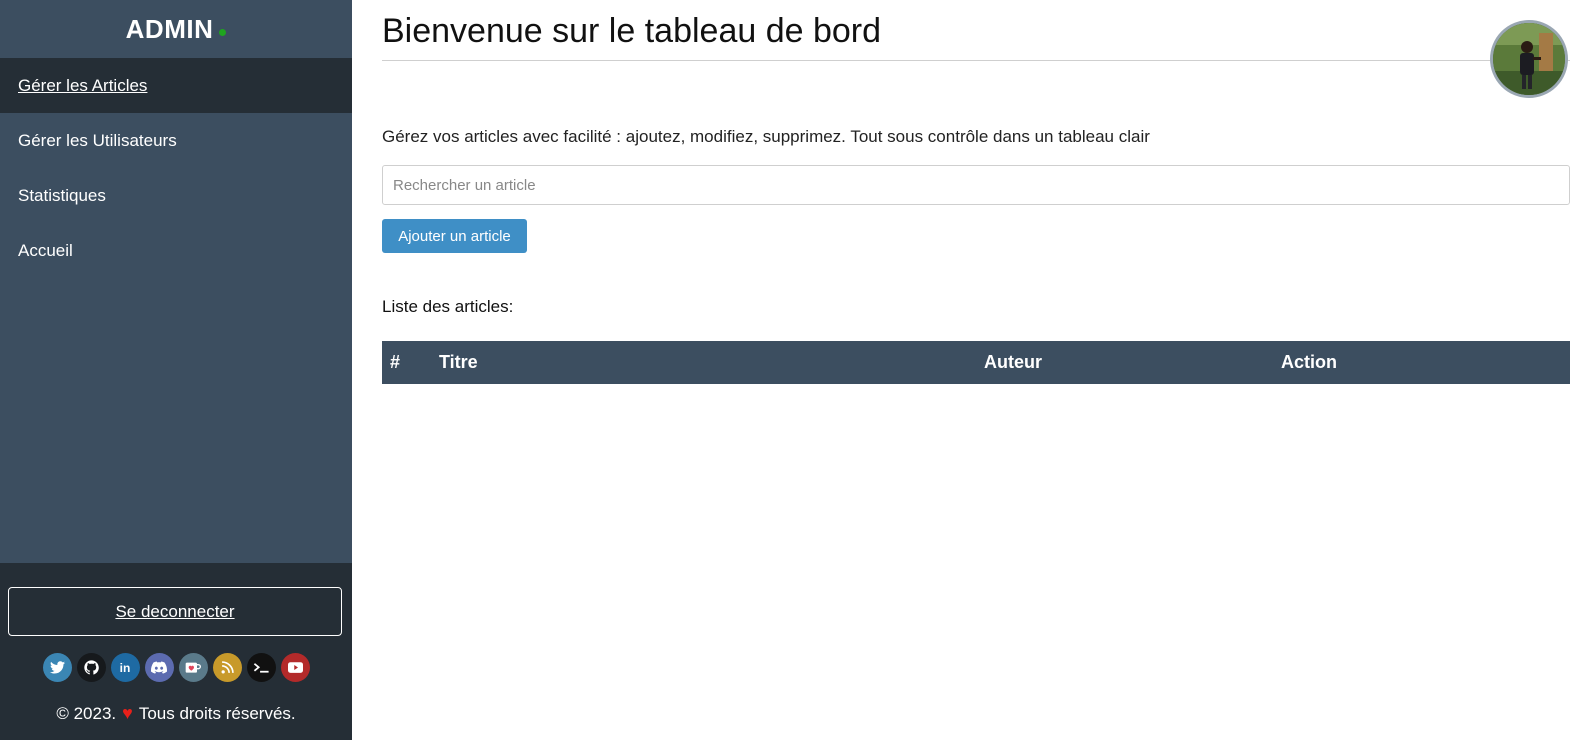  I want to click on youtube-icon, so click(295, 667).